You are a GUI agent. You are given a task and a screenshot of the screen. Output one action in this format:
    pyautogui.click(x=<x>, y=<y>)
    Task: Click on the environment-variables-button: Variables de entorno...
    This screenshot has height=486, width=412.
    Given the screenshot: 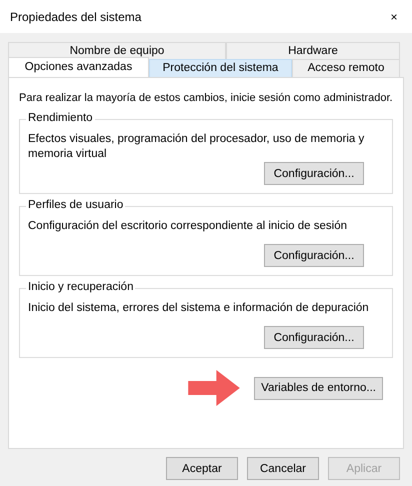 What is the action you would take?
    pyautogui.click(x=318, y=388)
    